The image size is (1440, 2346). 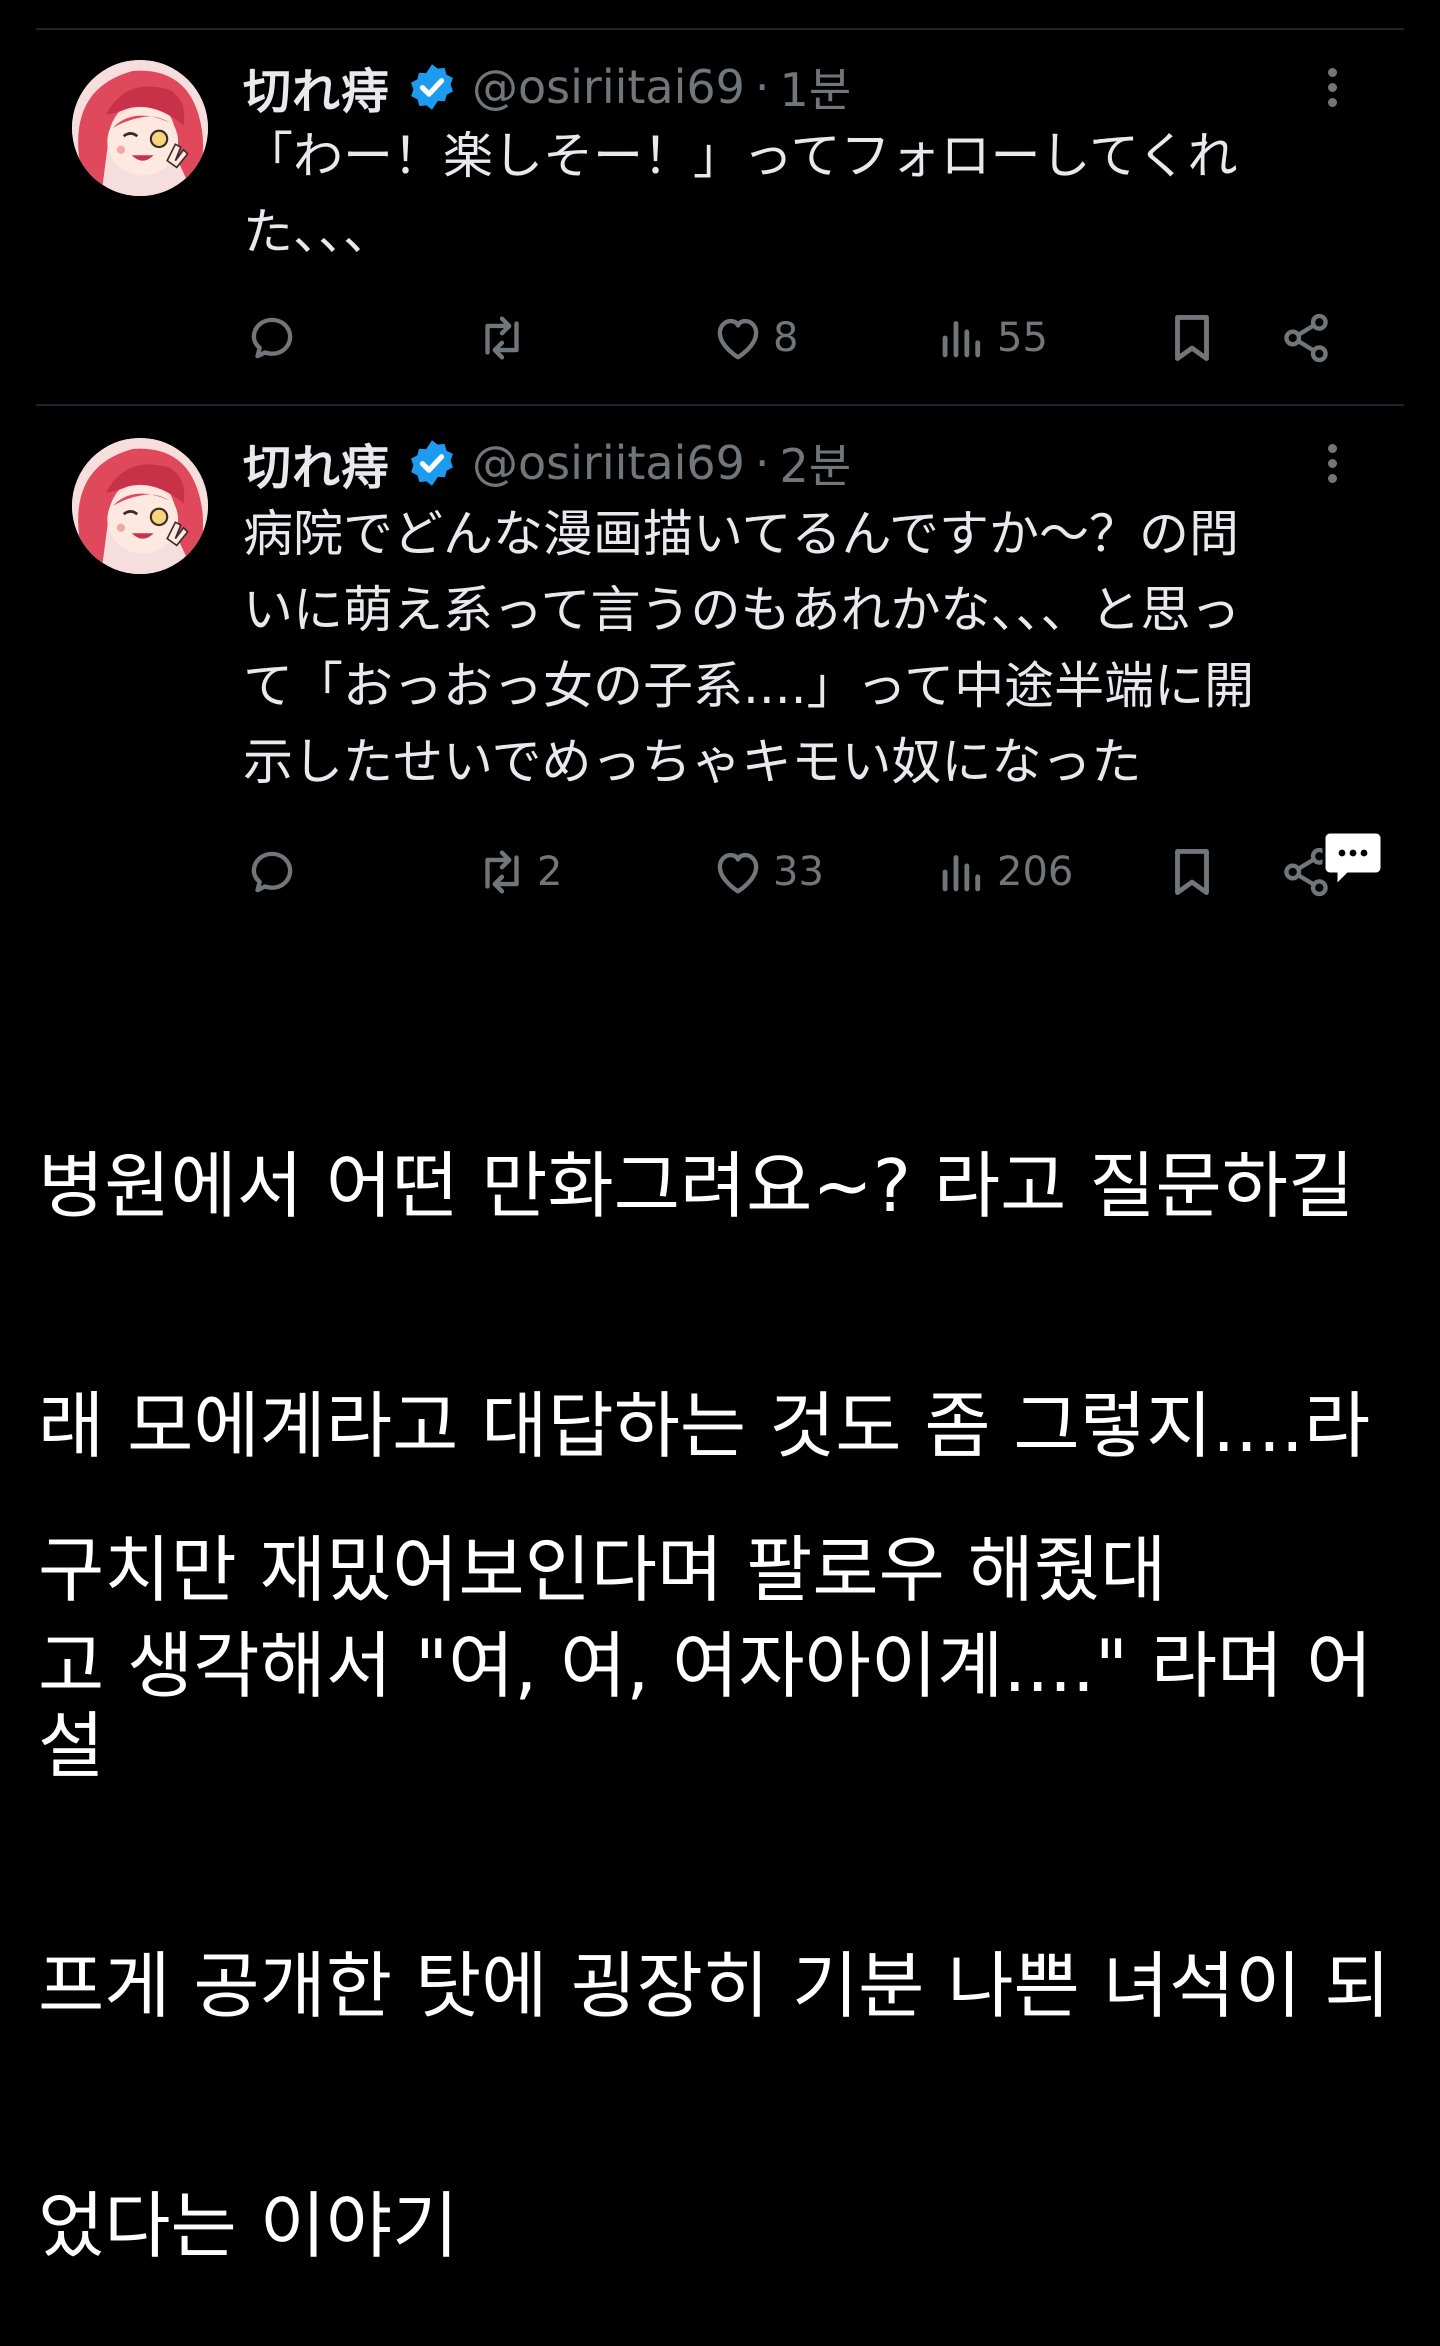 What do you see at coordinates (550, 872) in the screenshot?
I see `repost-count: 2` at bounding box center [550, 872].